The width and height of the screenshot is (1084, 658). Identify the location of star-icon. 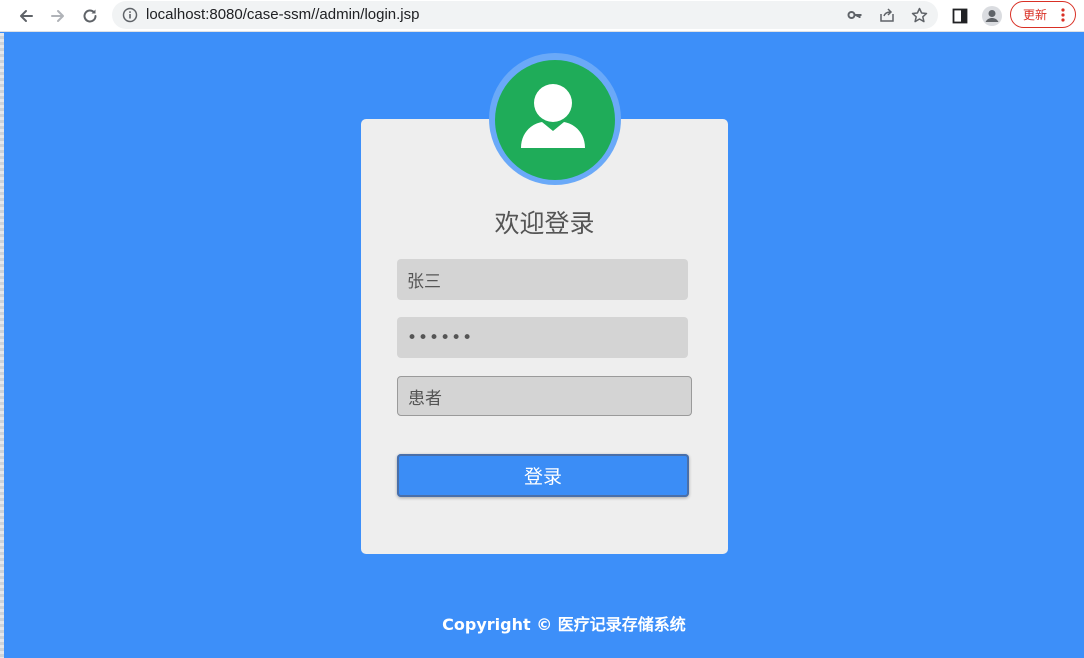
(919, 15).